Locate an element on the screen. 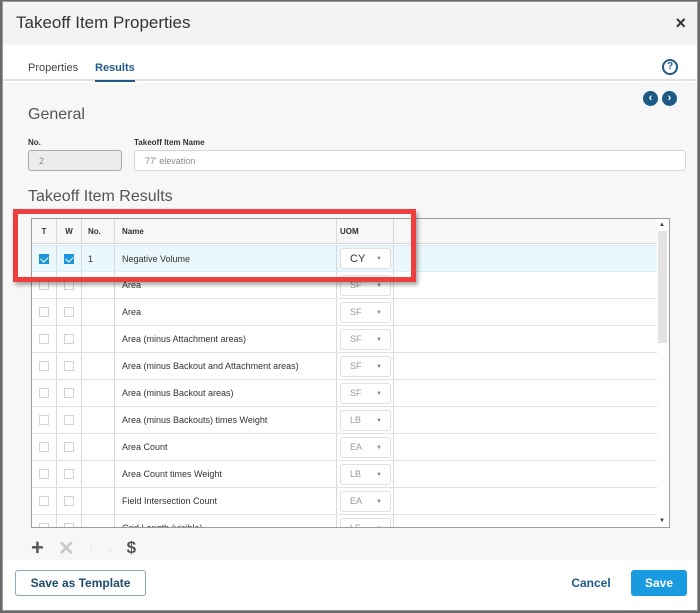 The image size is (700, 613). takeoff-item-name-field: 77' elevation is located at coordinates (410, 160).